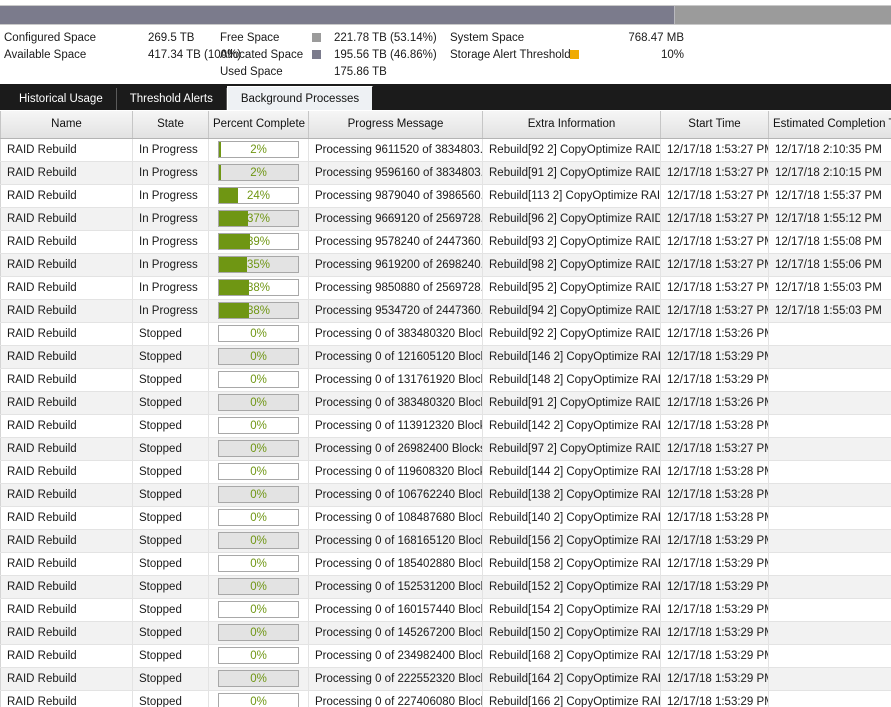 The height and width of the screenshot is (707, 891). What do you see at coordinates (395, 472) in the screenshot?
I see `cell-progress-message: Processing 0 of 119608320 Blocks` at bounding box center [395, 472].